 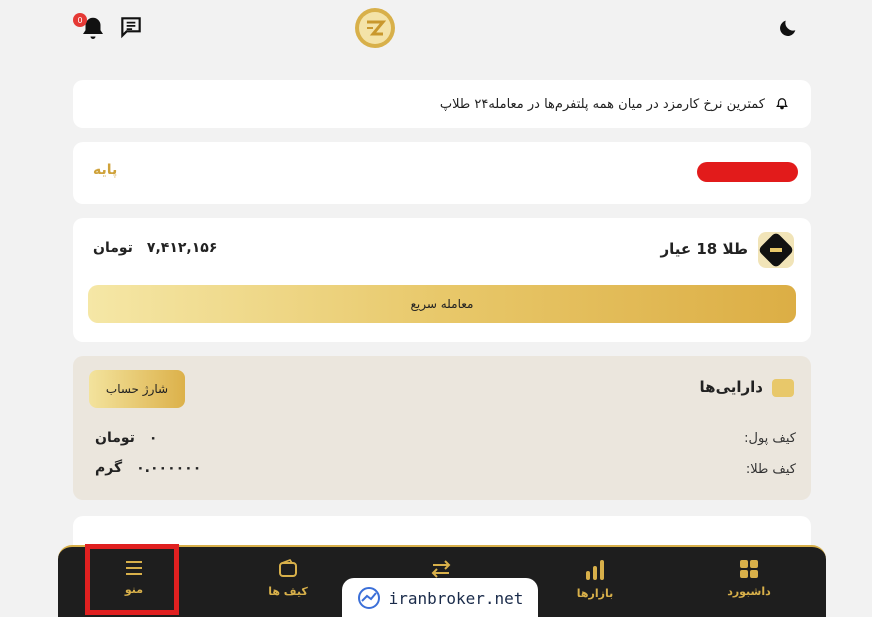 What do you see at coordinates (456, 598) in the screenshot?
I see `watermark-text: iranbroker.net` at bounding box center [456, 598].